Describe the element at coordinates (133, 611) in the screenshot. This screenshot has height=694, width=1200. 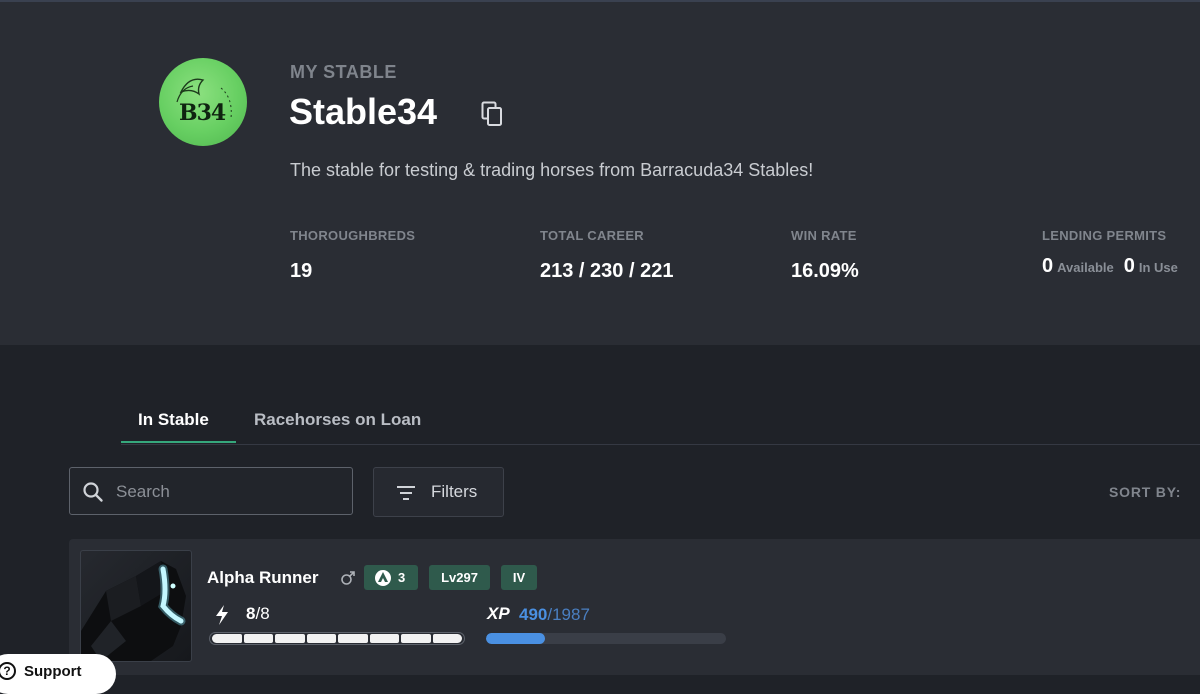
I see `horse-image` at that location.